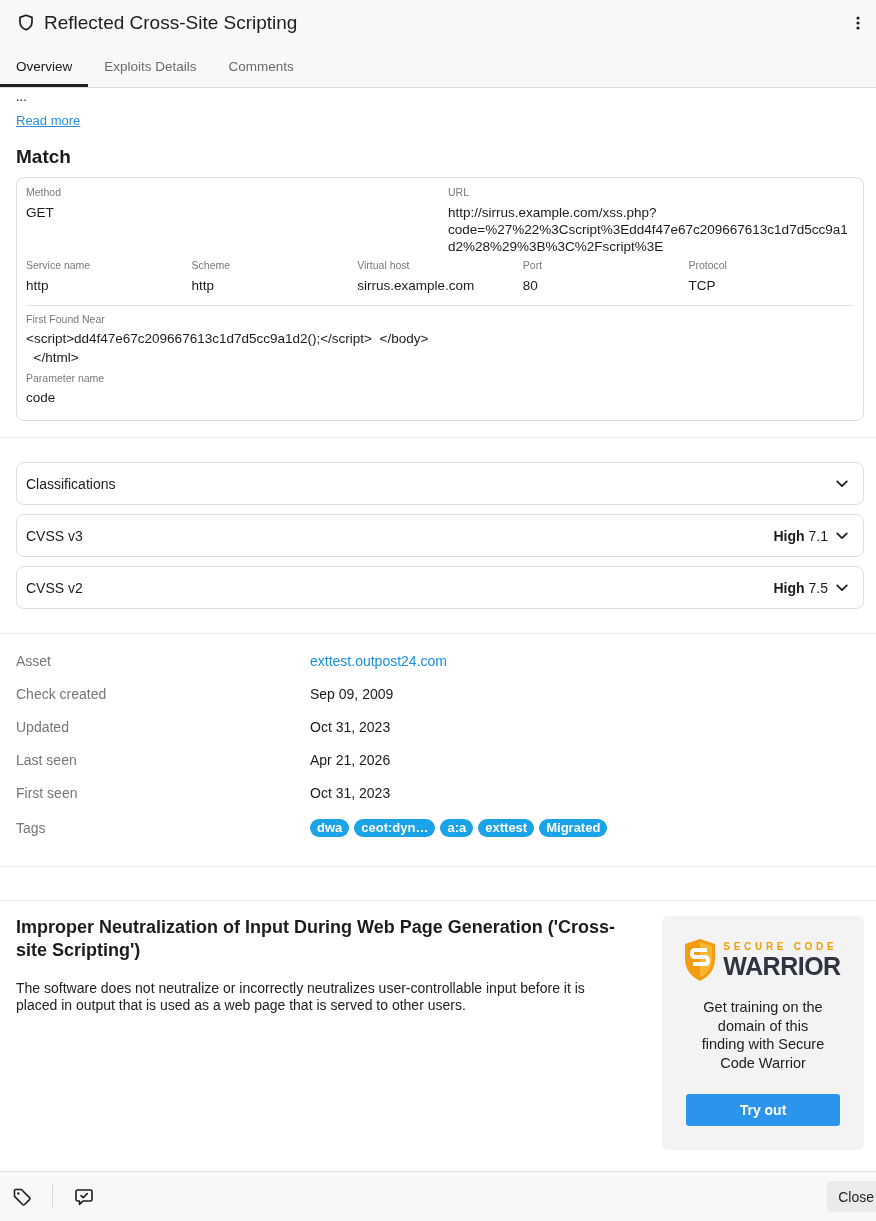 The width and height of the screenshot is (876, 1221). I want to click on field-label: URL, so click(458, 192).